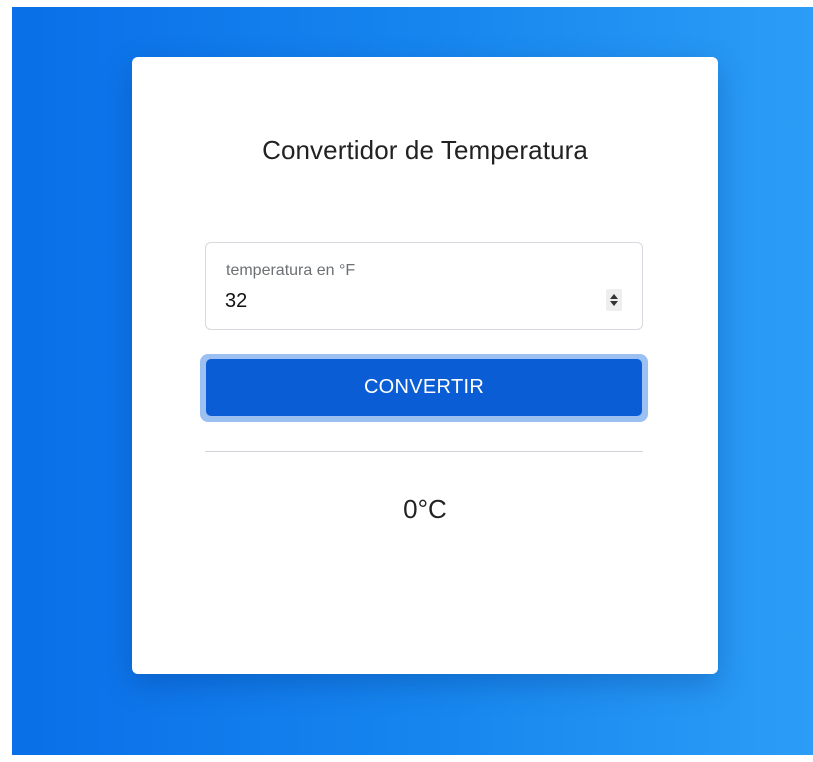 The image size is (813, 762). What do you see at coordinates (291, 270) in the screenshot?
I see `temperature-field-label: temperatura en °F` at bounding box center [291, 270].